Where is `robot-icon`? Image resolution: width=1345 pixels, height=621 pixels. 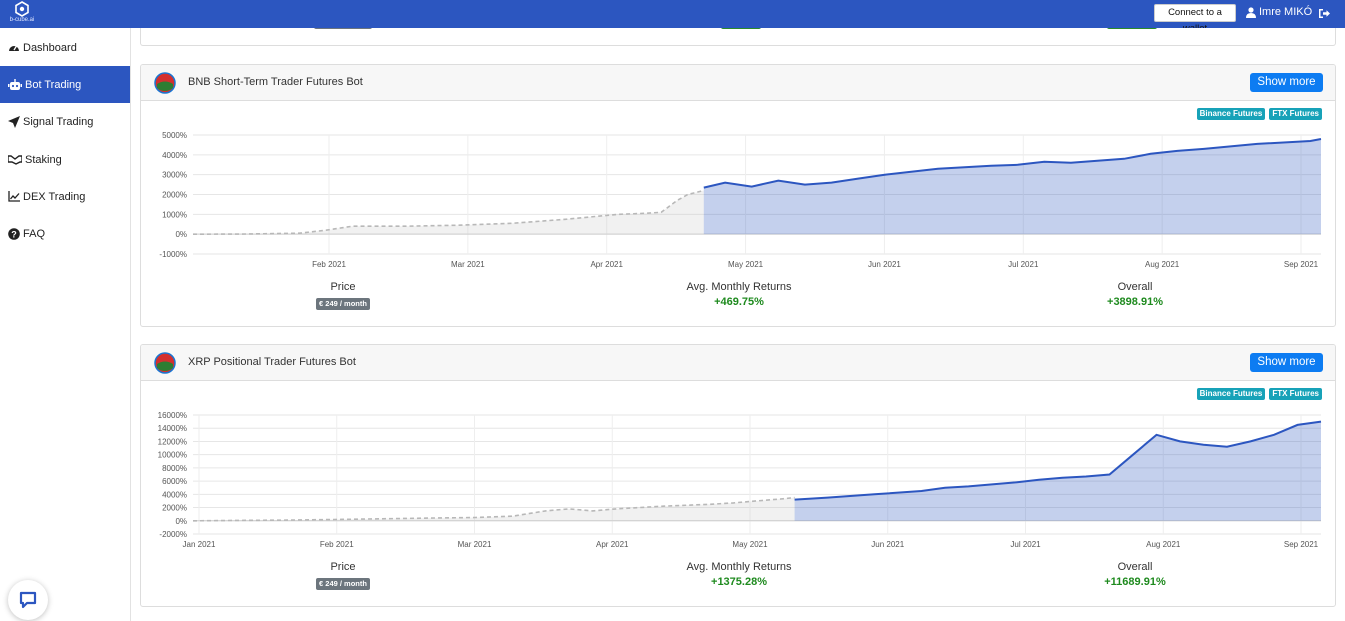 robot-icon is located at coordinates (15, 84).